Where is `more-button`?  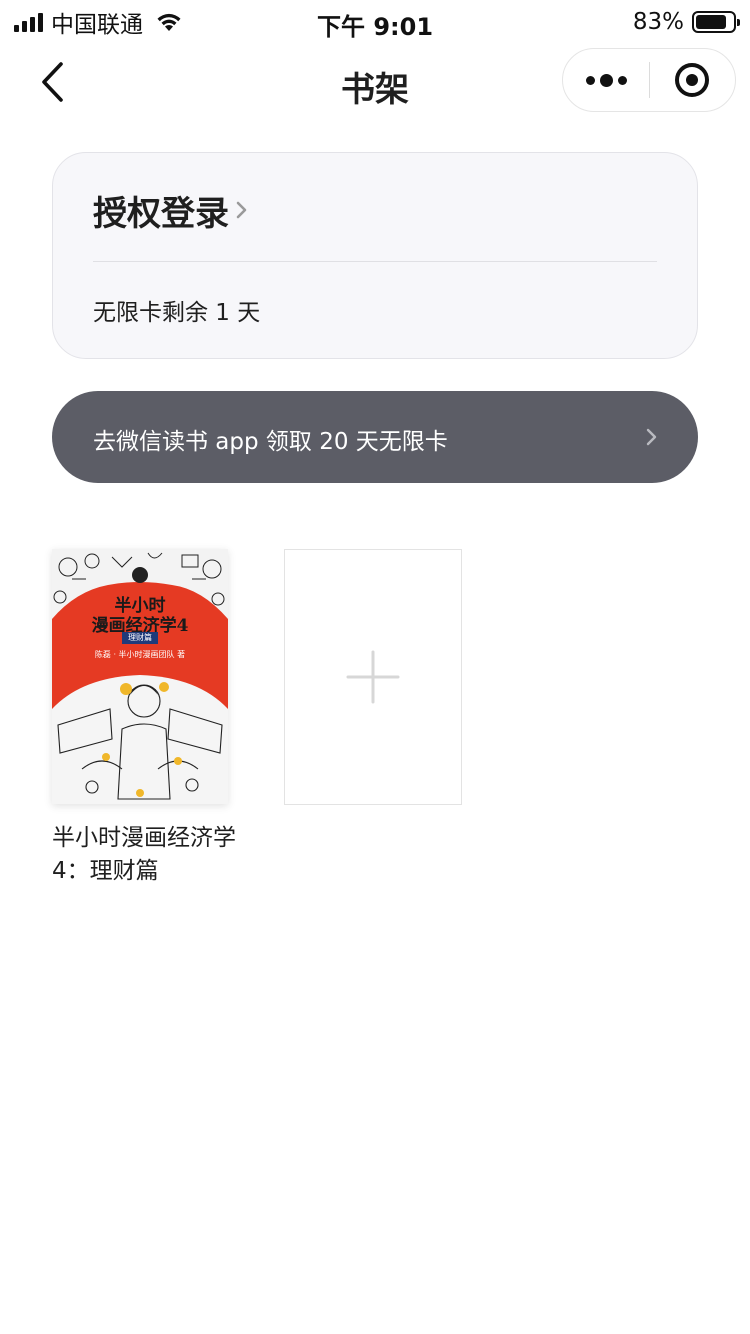 more-button is located at coordinates (606, 80).